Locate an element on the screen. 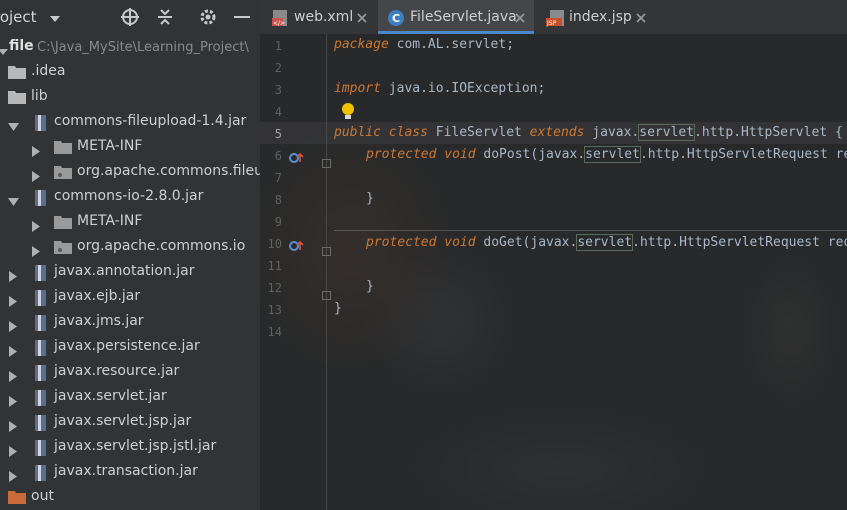  code-text: .http.HttpServletRequest req is located at coordinates (739, 242).